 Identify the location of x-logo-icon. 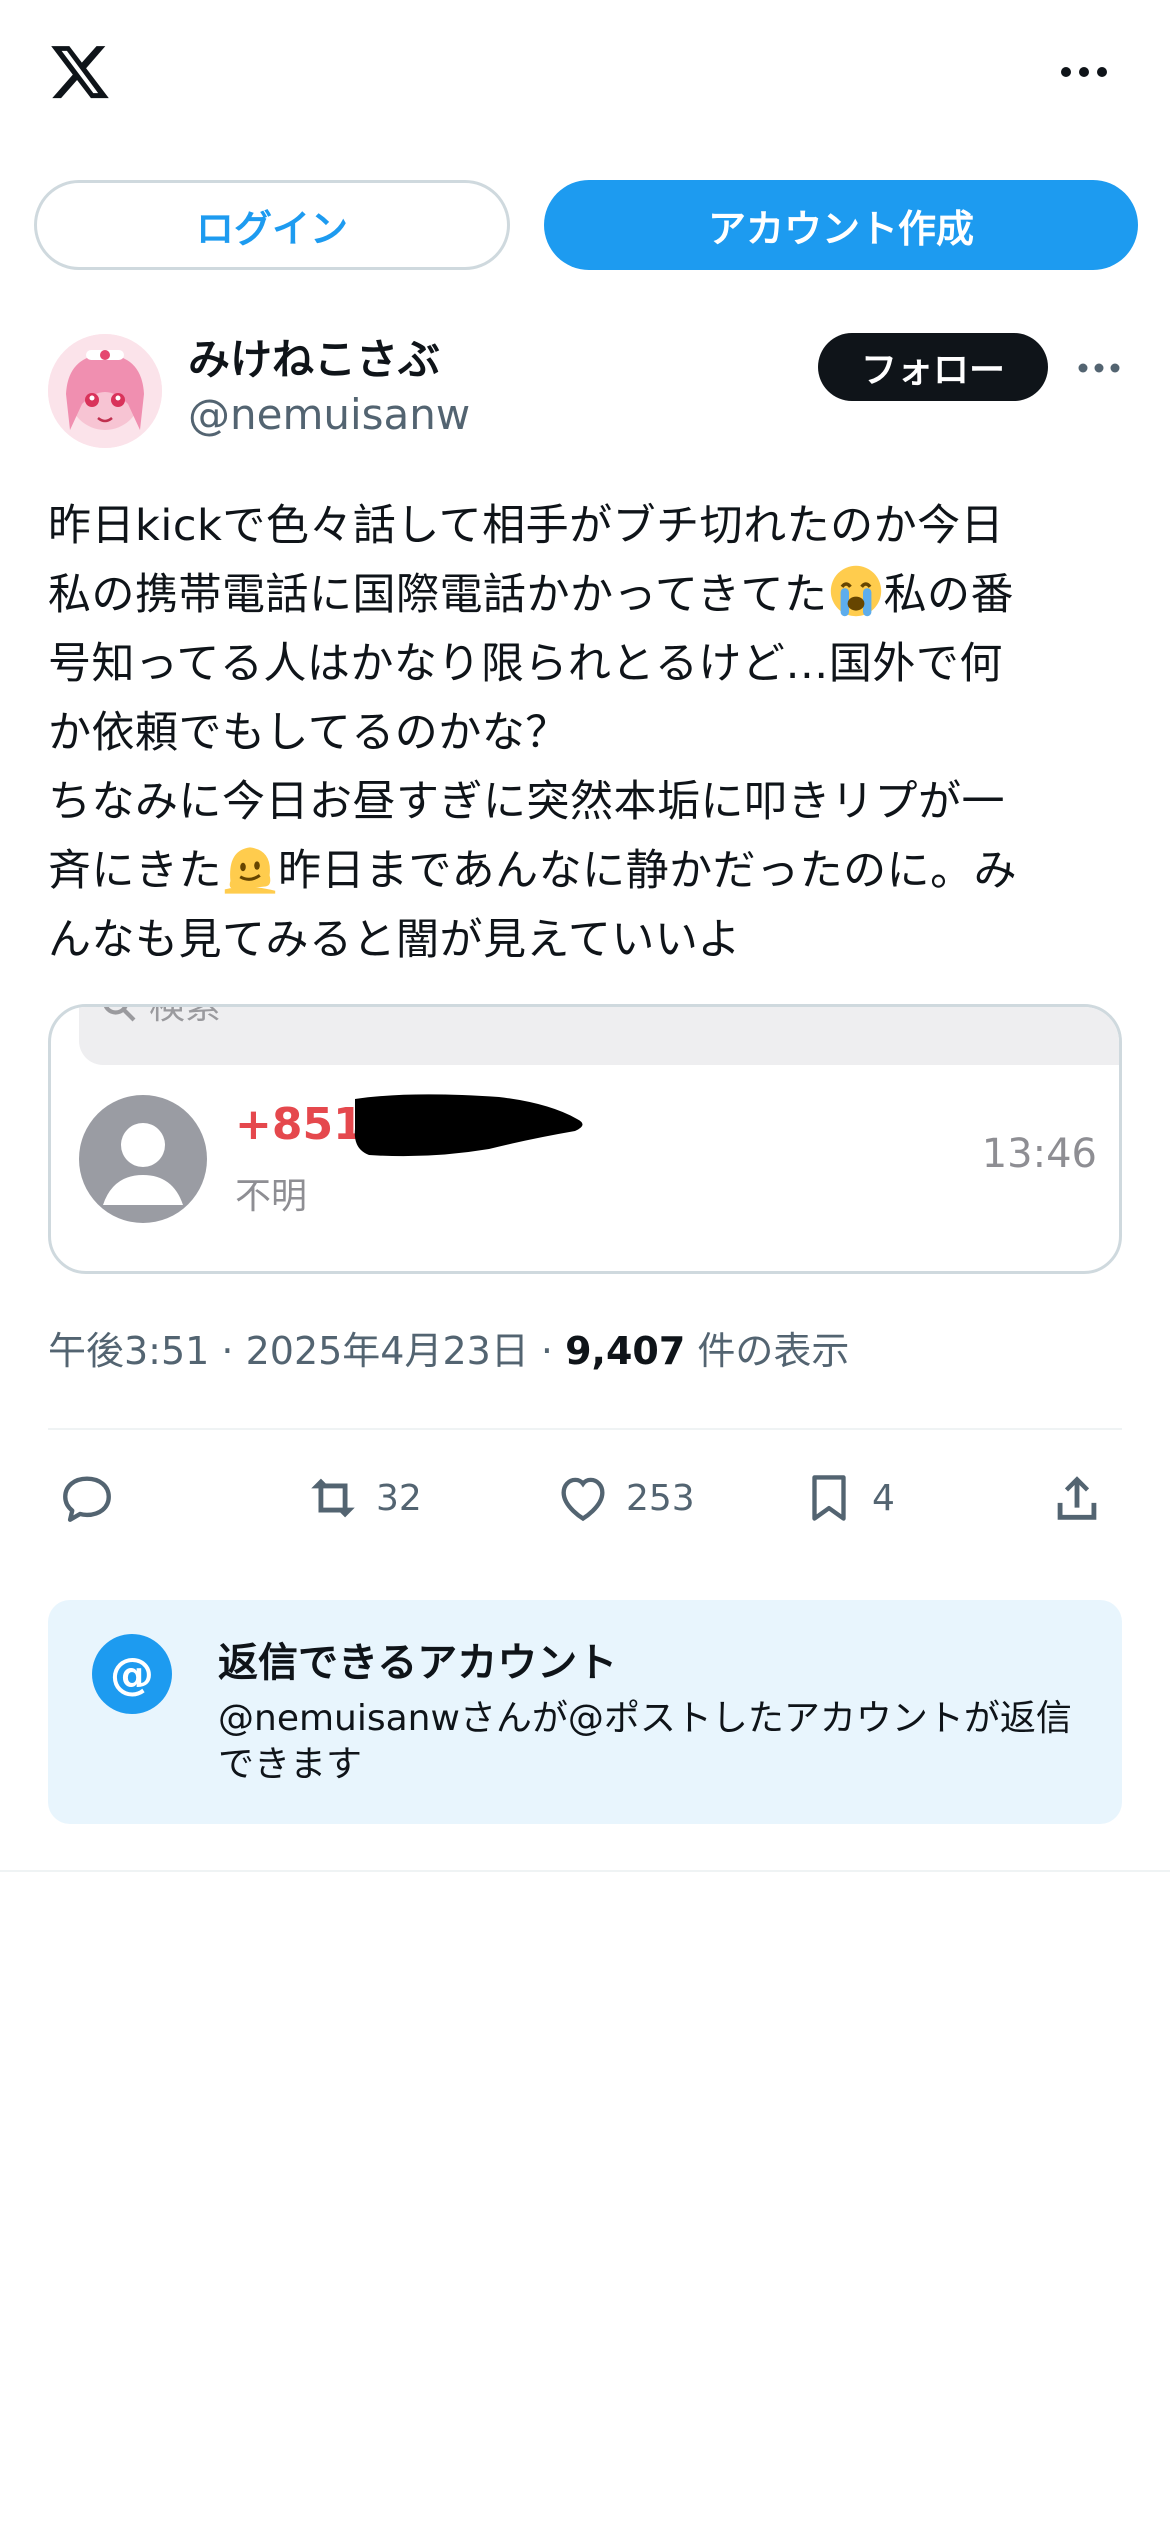
(80, 72).